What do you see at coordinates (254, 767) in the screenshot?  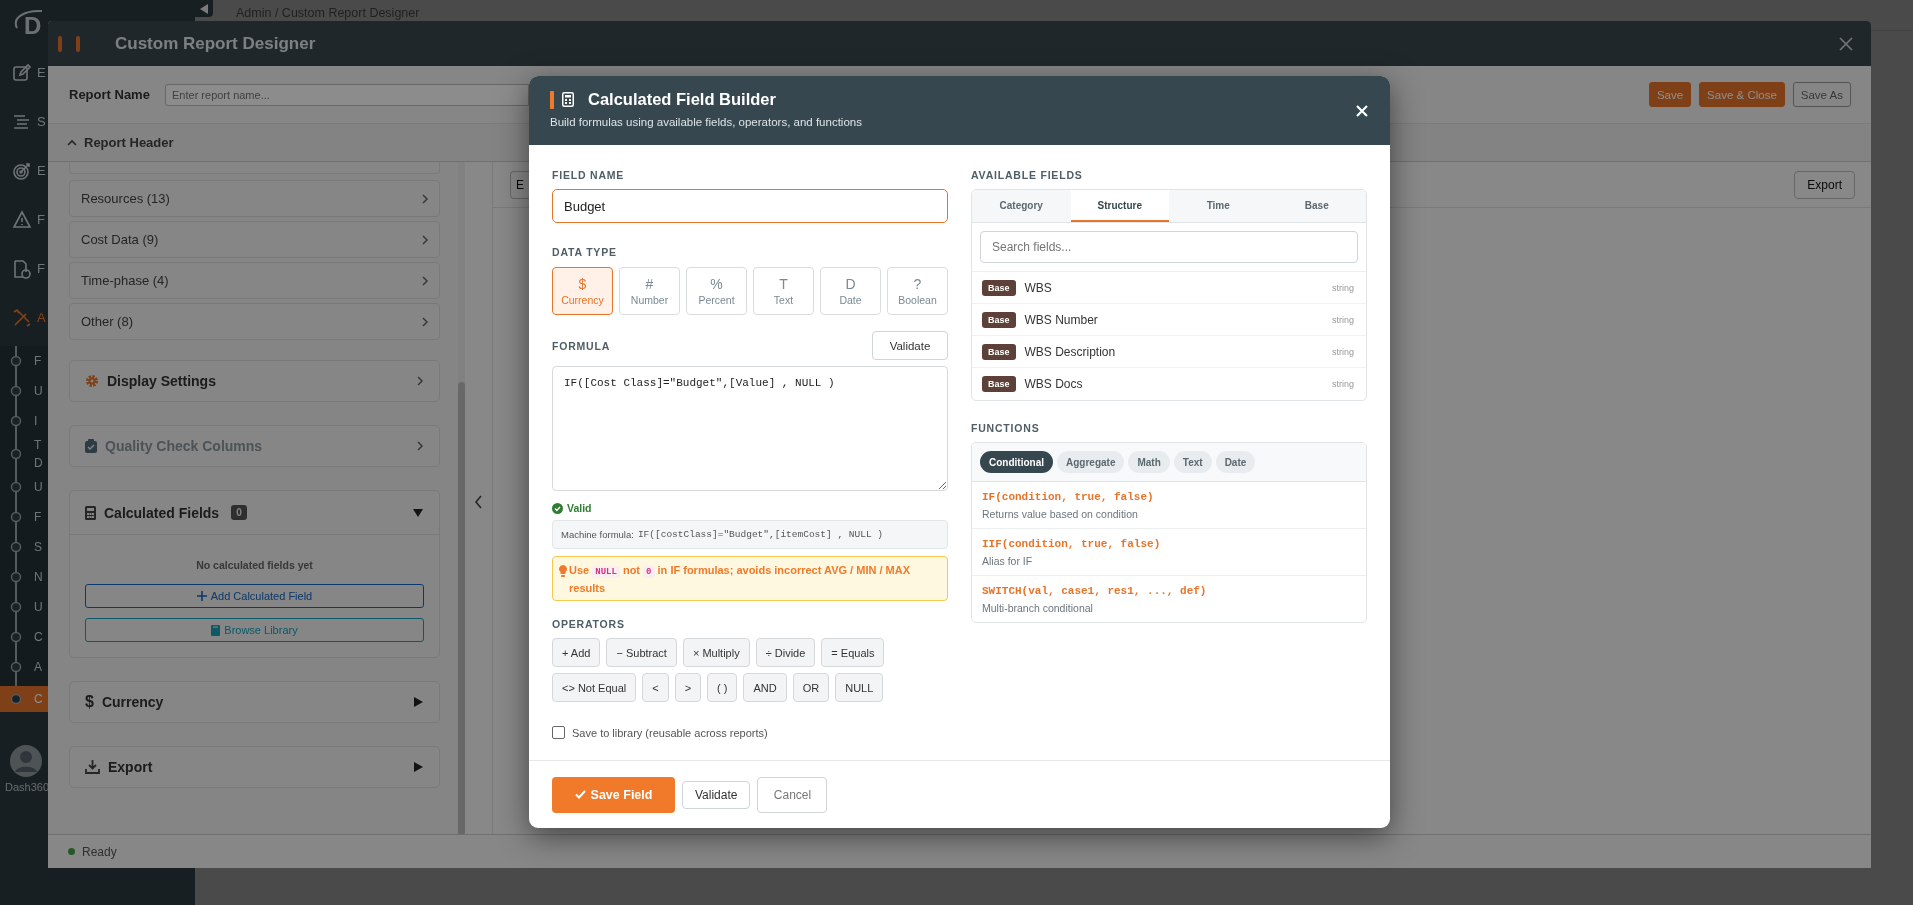 I see `section-header: Export` at bounding box center [254, 767].